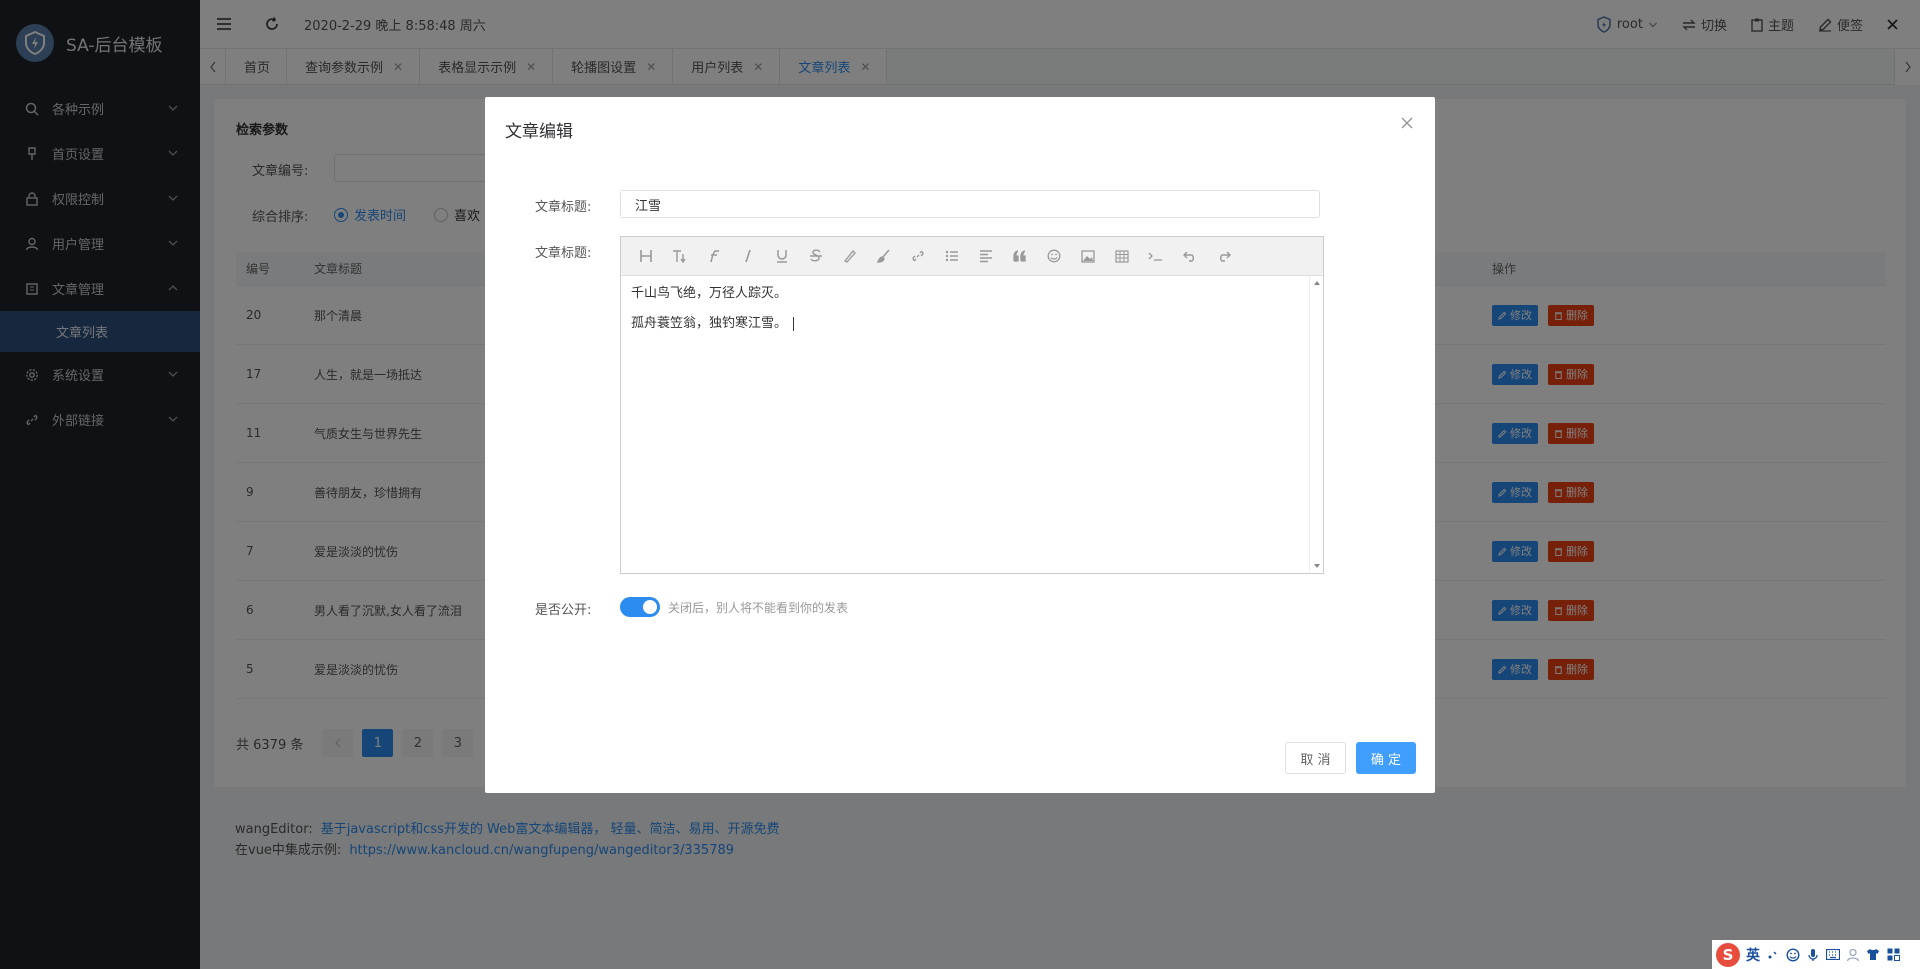  Describe the element at coordinates (709, 293) in the screenshot. I see `editor-paragraph: 千山鸟飞绝，万径人踪灭。` at that location.